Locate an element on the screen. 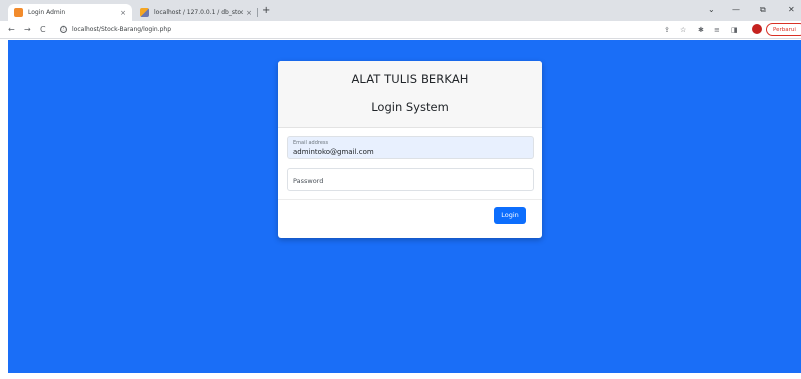  tab-separator is located at coordinates (257, 12).